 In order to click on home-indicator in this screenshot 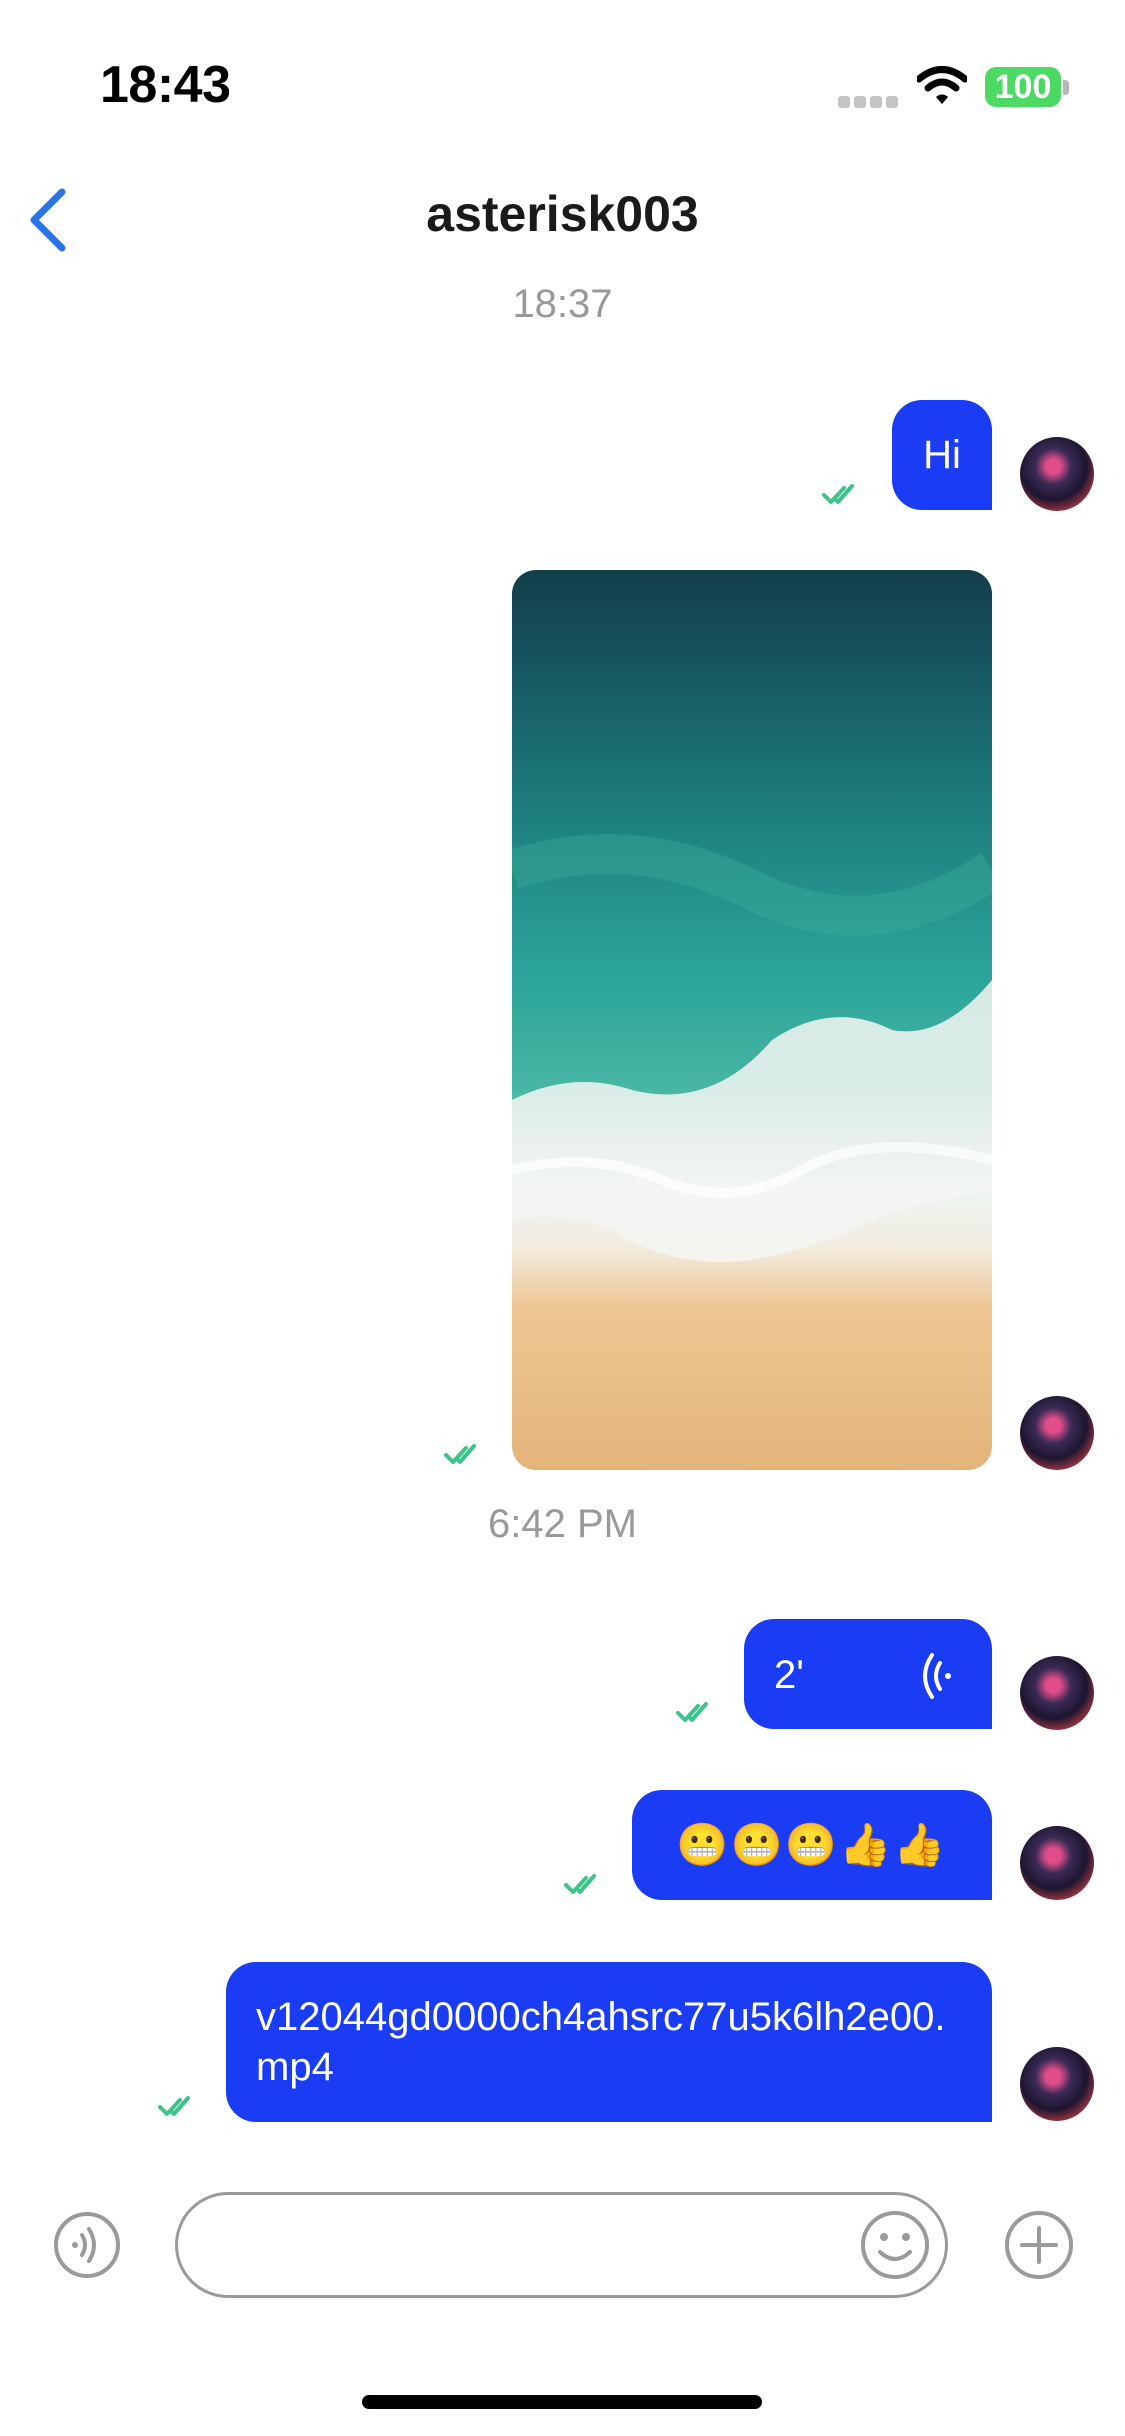, I will do `click(562, 2402)`.